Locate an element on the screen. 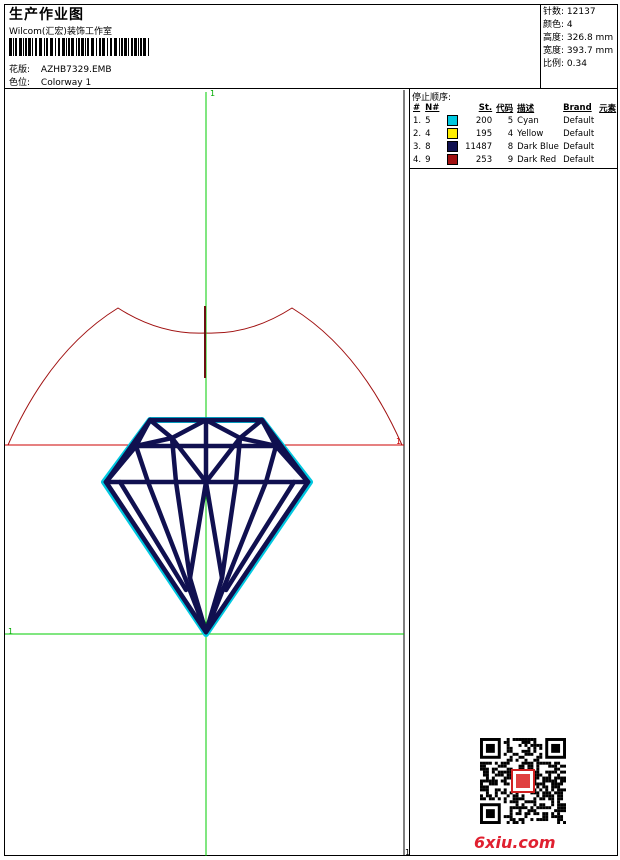 This screenshot has width=620, height=860. table-row: 3. 8 11487 8 Dark Blue Default is located at coordinates (514, 146).